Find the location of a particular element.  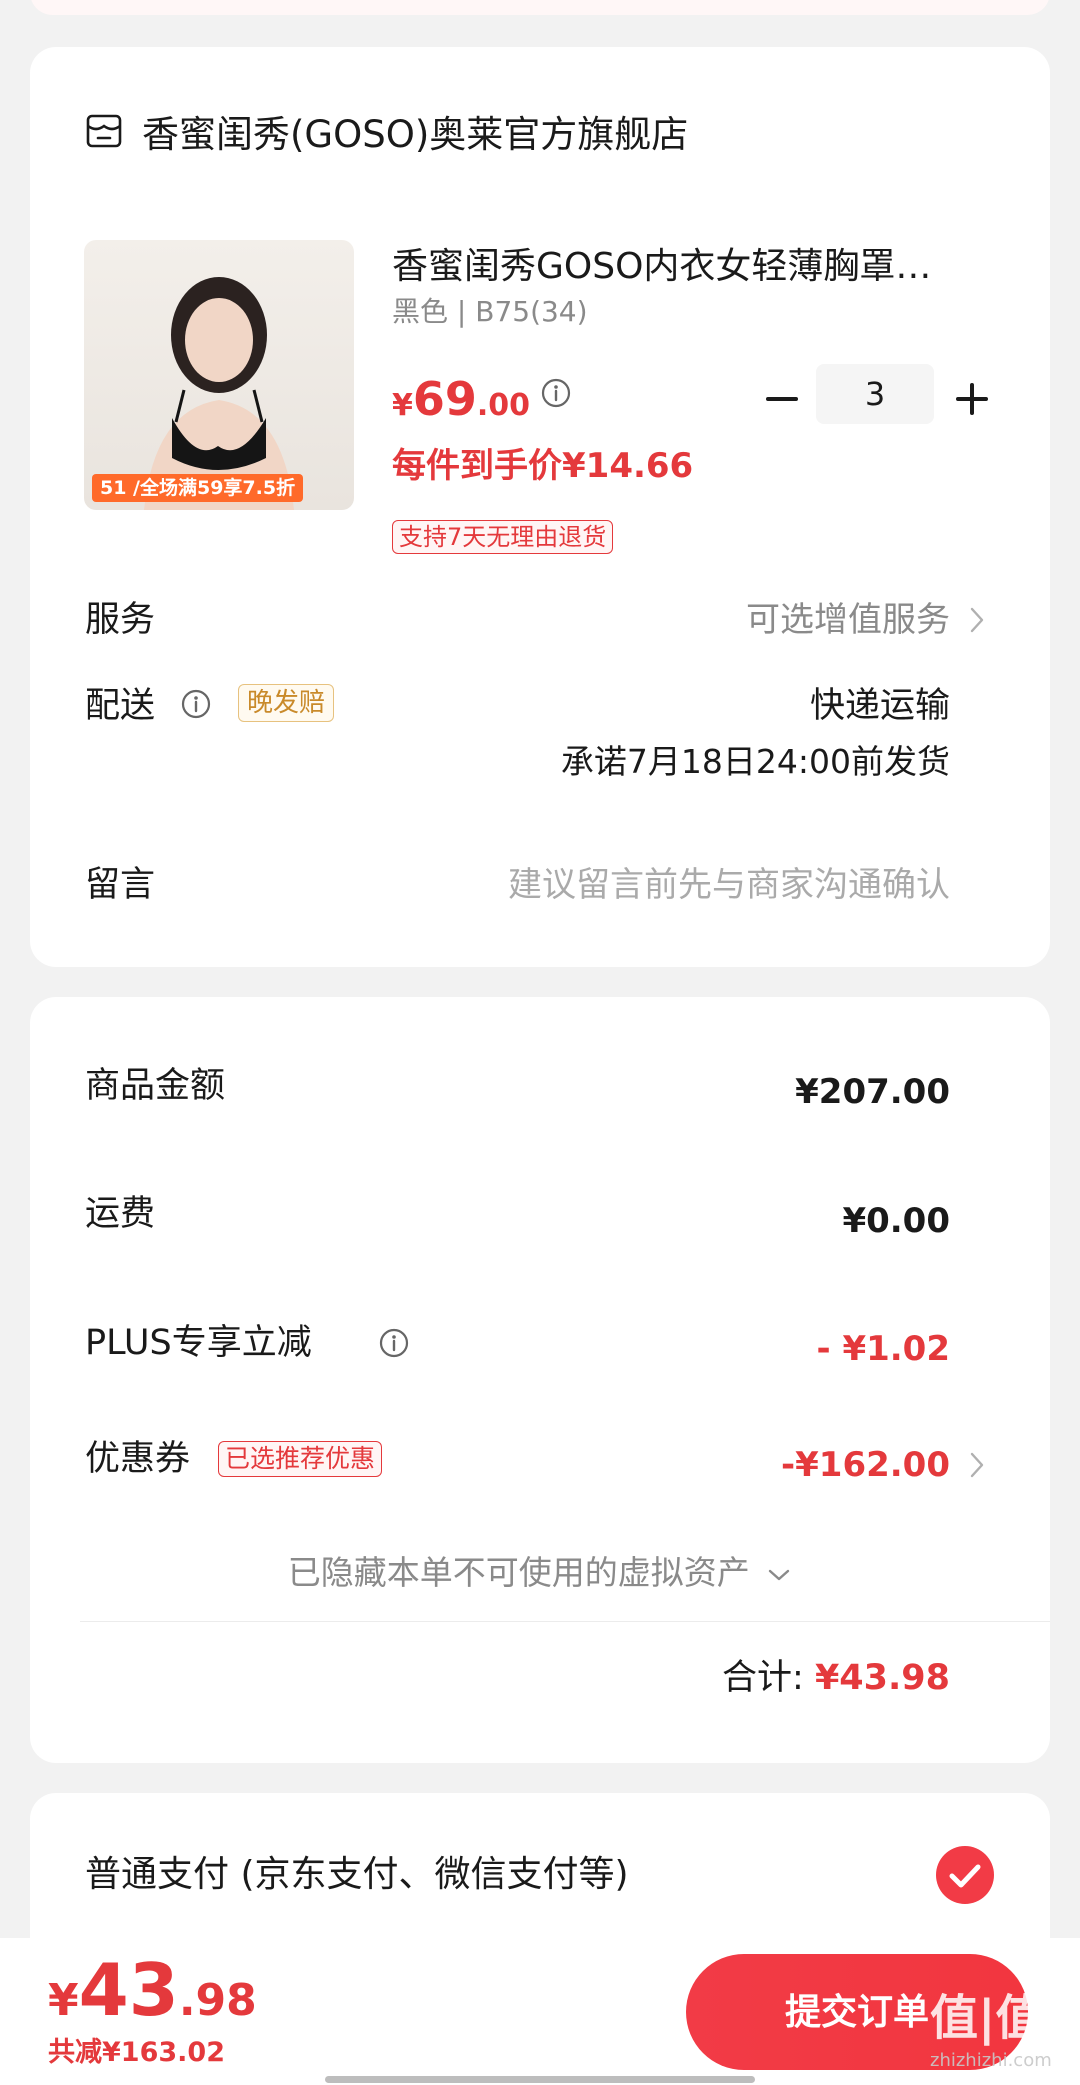

coupon-value: -¥162.00 is located at coordinates (865, 1465).